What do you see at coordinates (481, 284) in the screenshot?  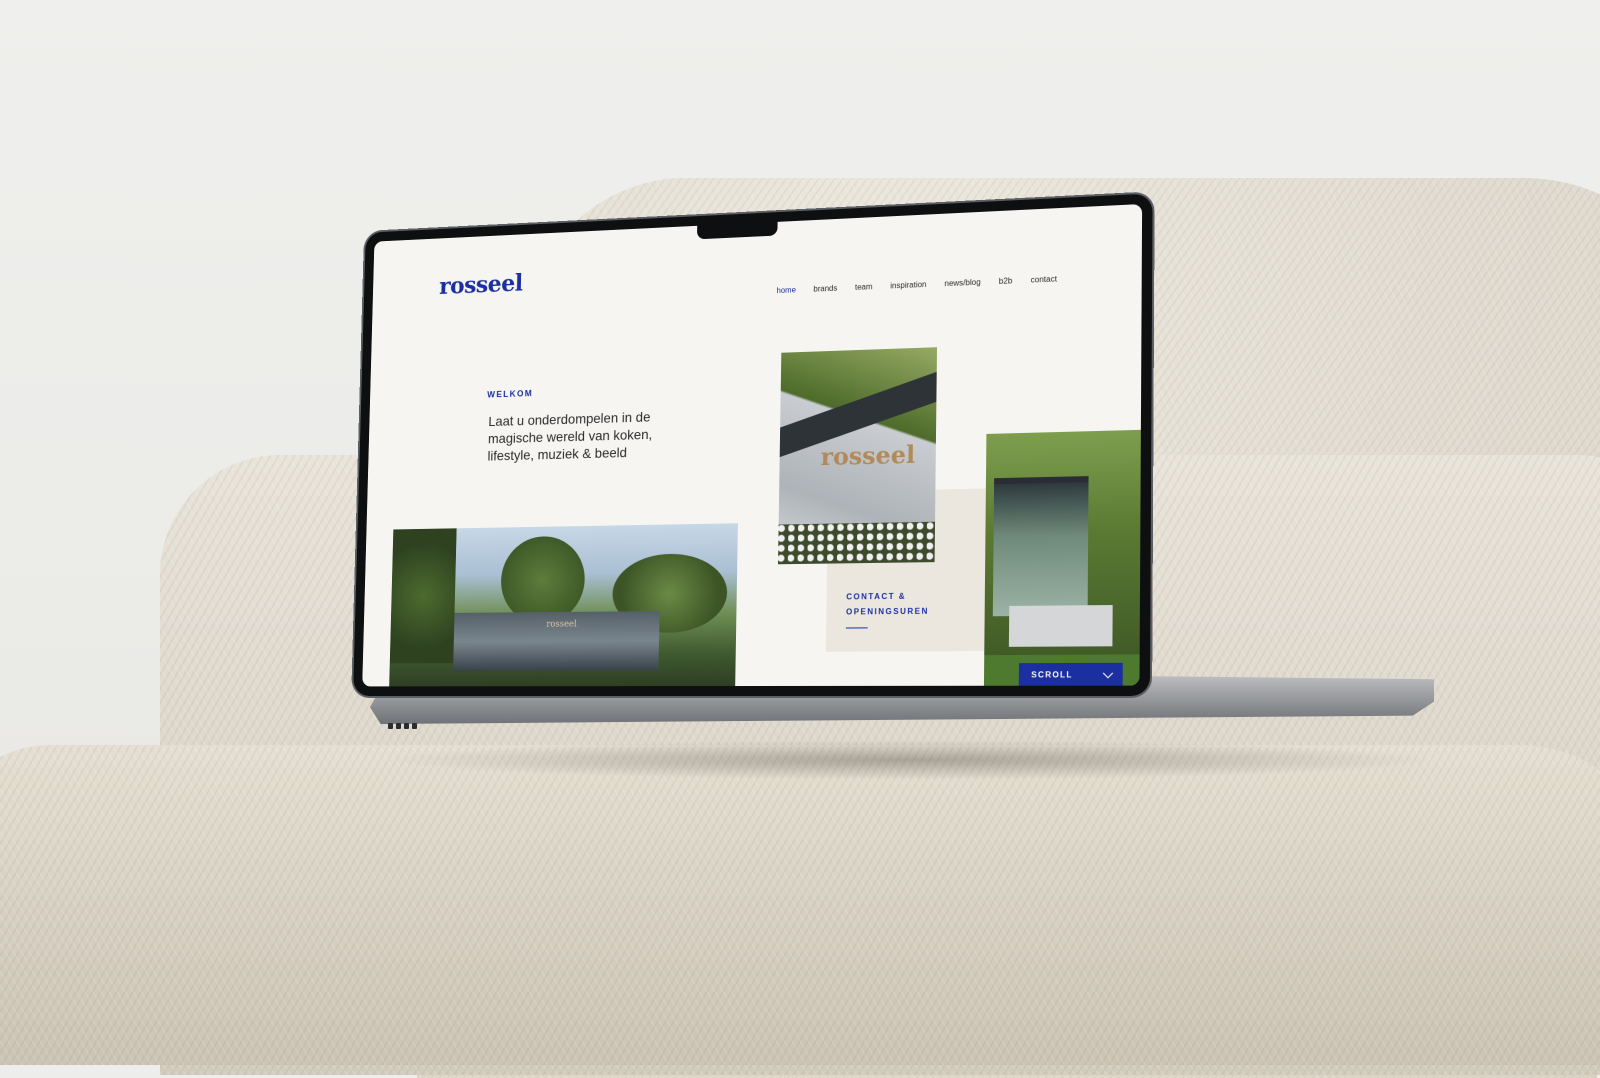 I see `site-logo: rosseel` at bounding box center [481, 284].